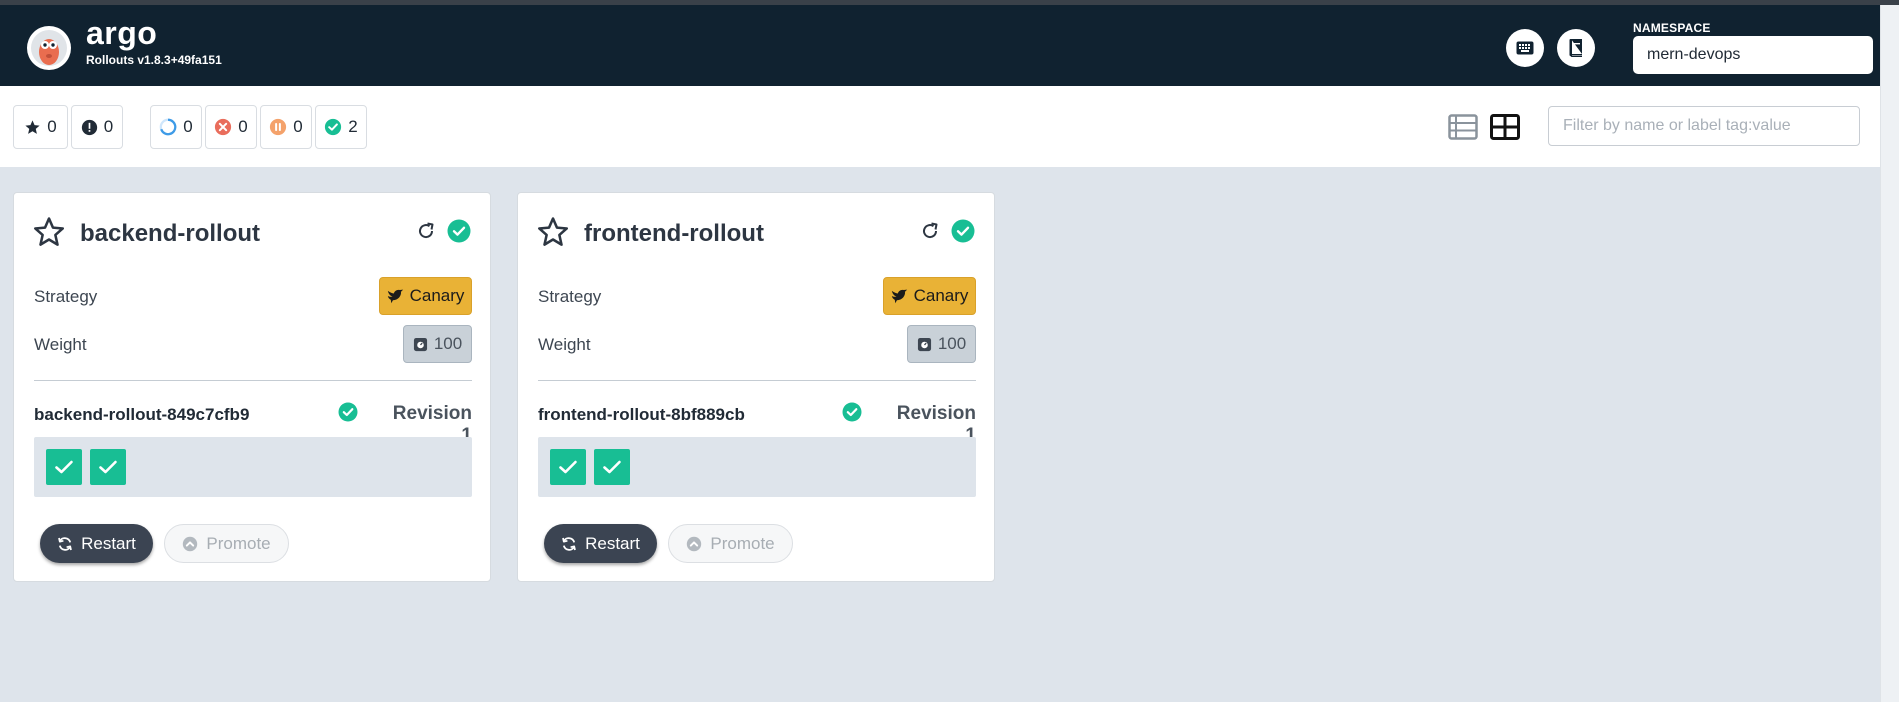 The height and width of the screenshot is (702, 1899). I want to click on progressing-count: 0, so click(188, 126).